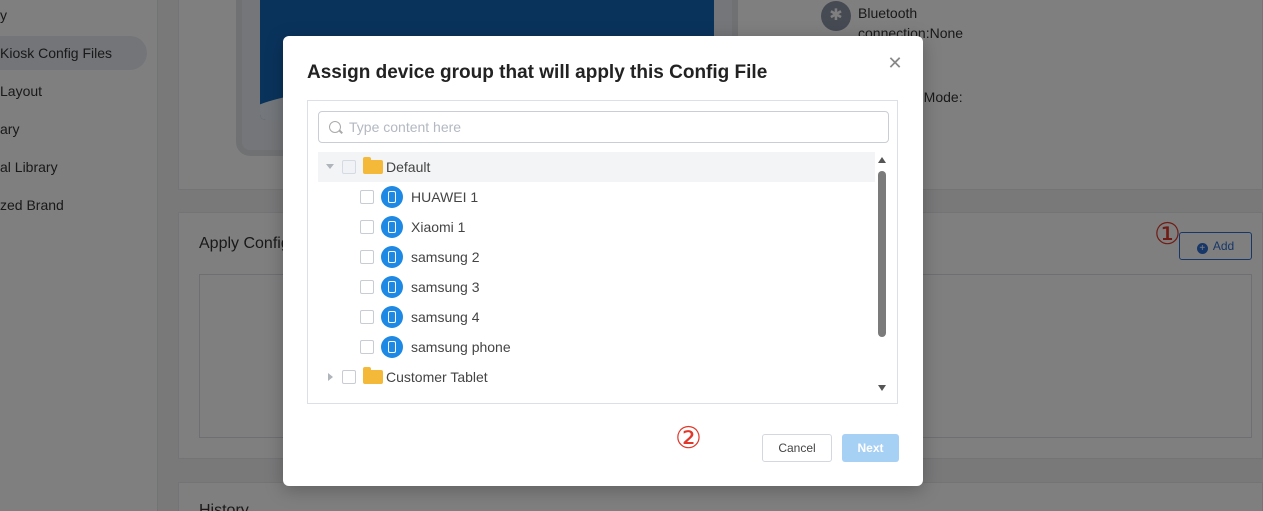 The image size is (1263, 511). Describe the element at coordinates (596, 227) in the screenshot. I see `tree-device-item: Xiaomi 1` at that location.